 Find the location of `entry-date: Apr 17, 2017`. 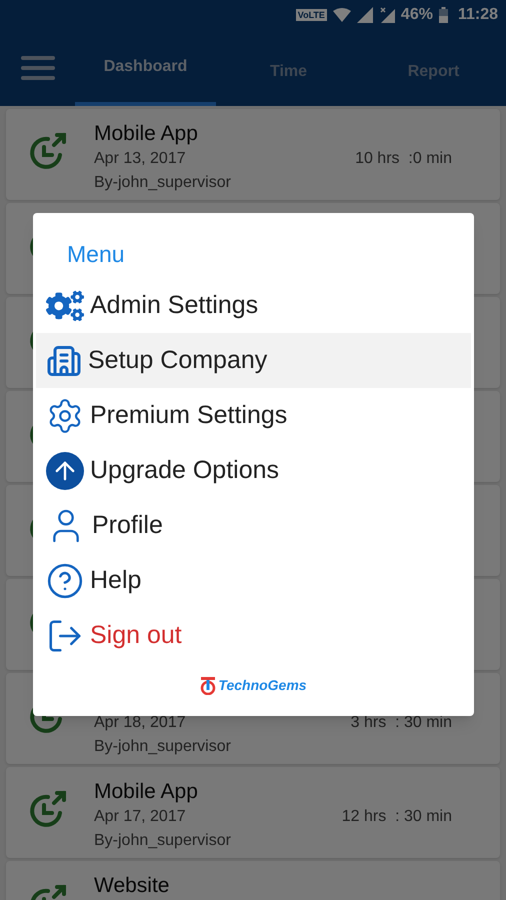

entry-date: Apr 17, 2017 is located at coordinates (140, 817).